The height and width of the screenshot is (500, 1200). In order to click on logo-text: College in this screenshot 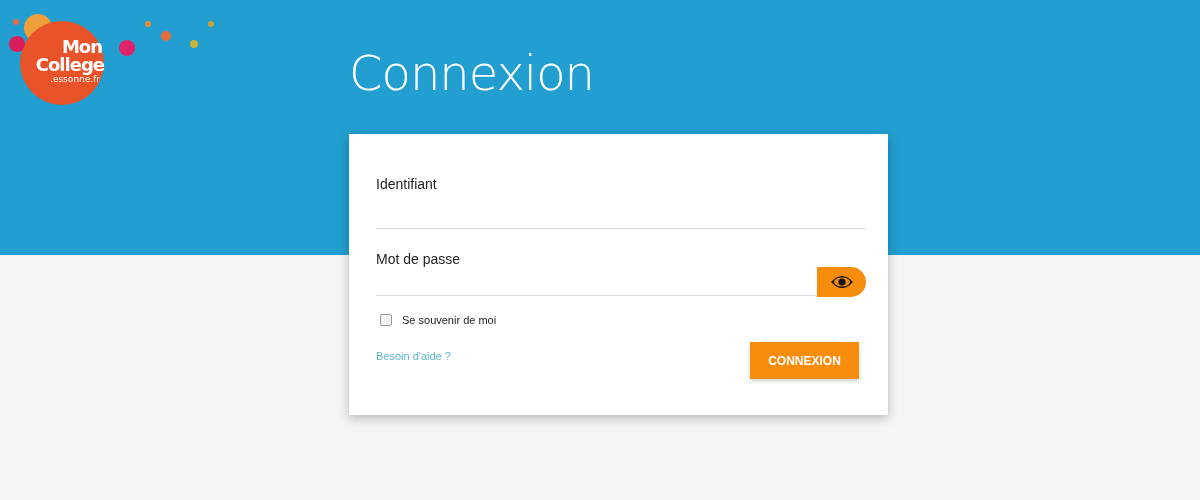, I will do `click(69, 65)`.